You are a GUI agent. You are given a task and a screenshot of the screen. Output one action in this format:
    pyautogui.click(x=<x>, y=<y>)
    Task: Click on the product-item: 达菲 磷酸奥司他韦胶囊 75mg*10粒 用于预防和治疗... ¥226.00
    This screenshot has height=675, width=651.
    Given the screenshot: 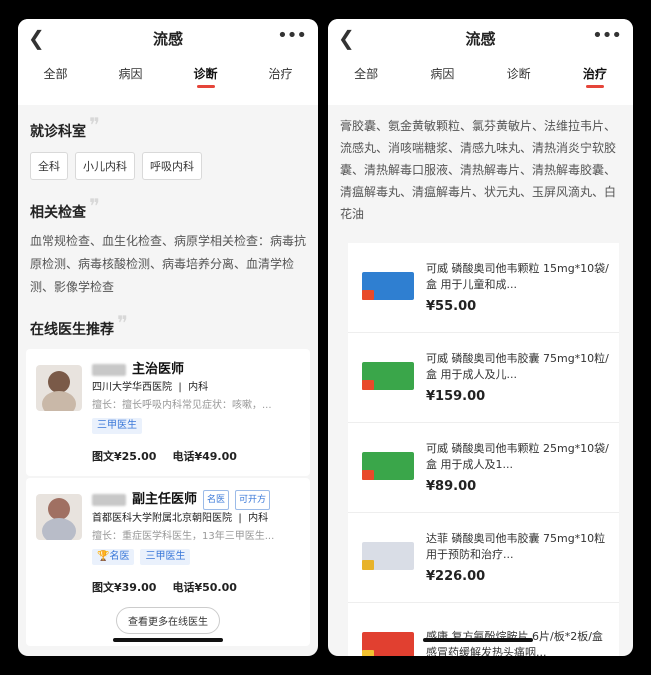 What is the action you would take?
    pyautogui.click(x=483, y=558)
    